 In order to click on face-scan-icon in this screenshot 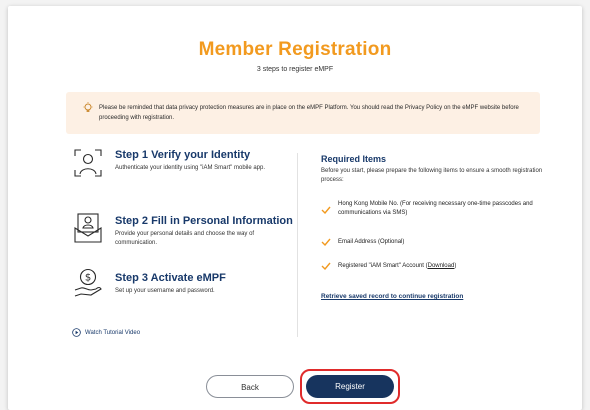, I will do `click(88, 163)`.